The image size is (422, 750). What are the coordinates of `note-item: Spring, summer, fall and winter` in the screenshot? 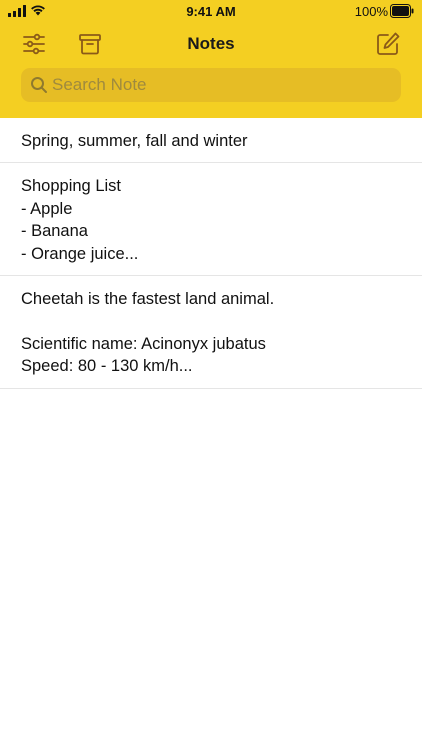 It's located at (211, 141).